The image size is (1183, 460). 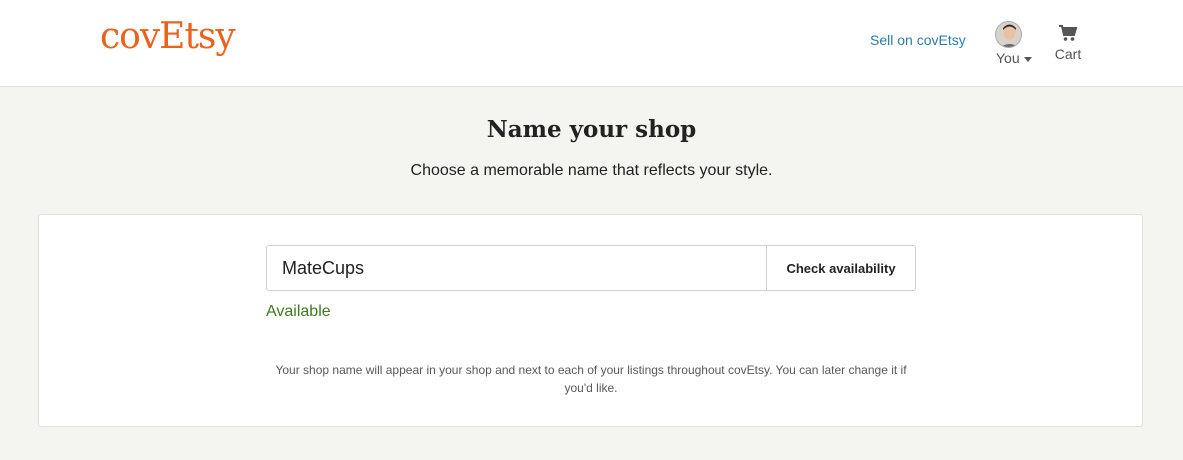 What do you see at coordinates (591, 129) in the screenshot?
I see `page-title: Name your shop` at bounding box center [591, 129].